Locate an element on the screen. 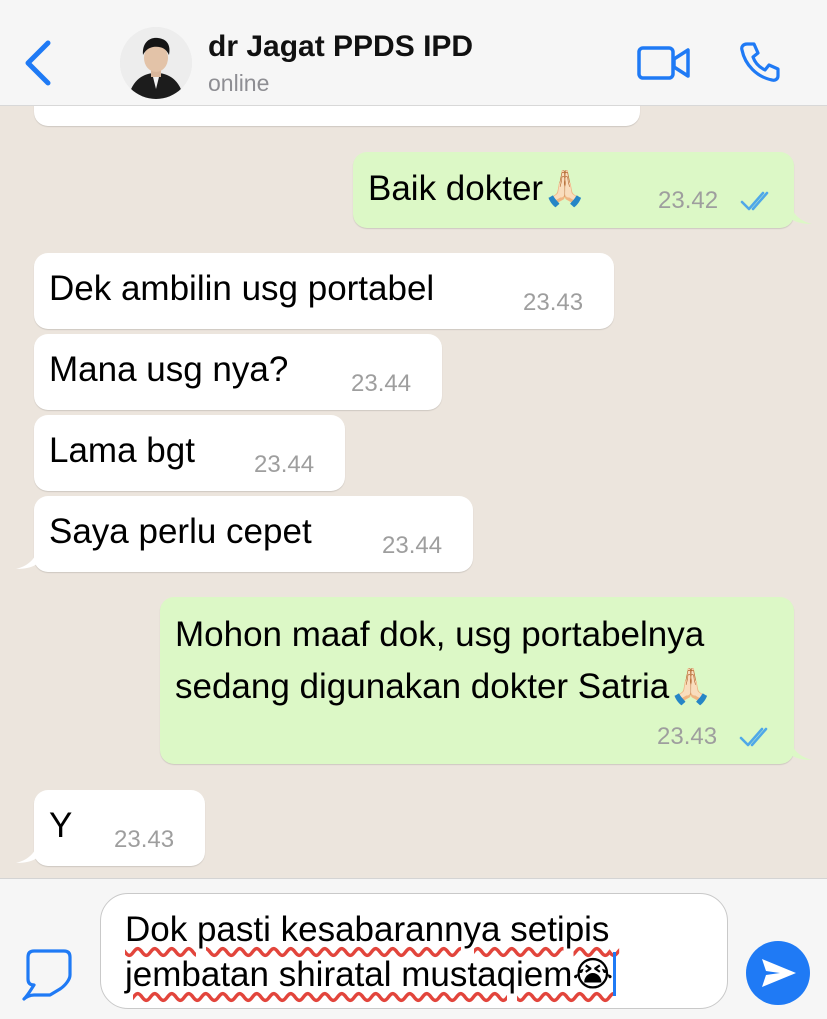 The image size is (827, 1019). message-bubble-outgoing: Baik dokter🙏🏻 23.42 is located at coordinates (573, 190).